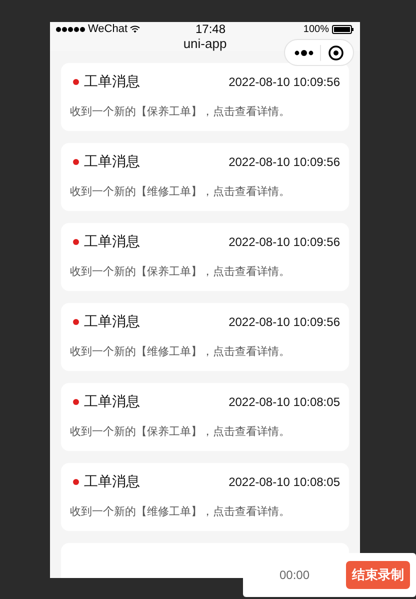 The height and width of the screenshot is (599, 416). Describe the element at coordinates (304, 53) in the screenshot. I see `more-icon` at that location.